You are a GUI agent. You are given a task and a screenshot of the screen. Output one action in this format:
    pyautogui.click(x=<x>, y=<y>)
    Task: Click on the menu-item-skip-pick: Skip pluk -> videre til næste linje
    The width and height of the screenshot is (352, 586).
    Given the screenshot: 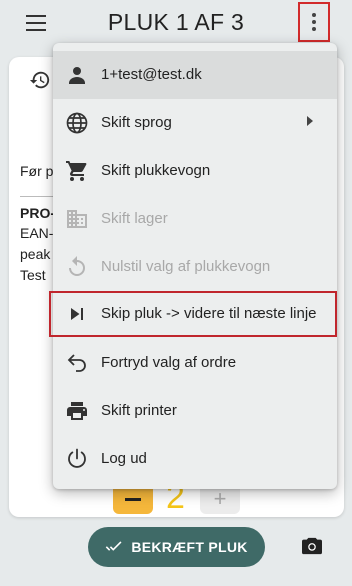 What is the action you would take?
    pyautogui.click(x=193, y=314)
    